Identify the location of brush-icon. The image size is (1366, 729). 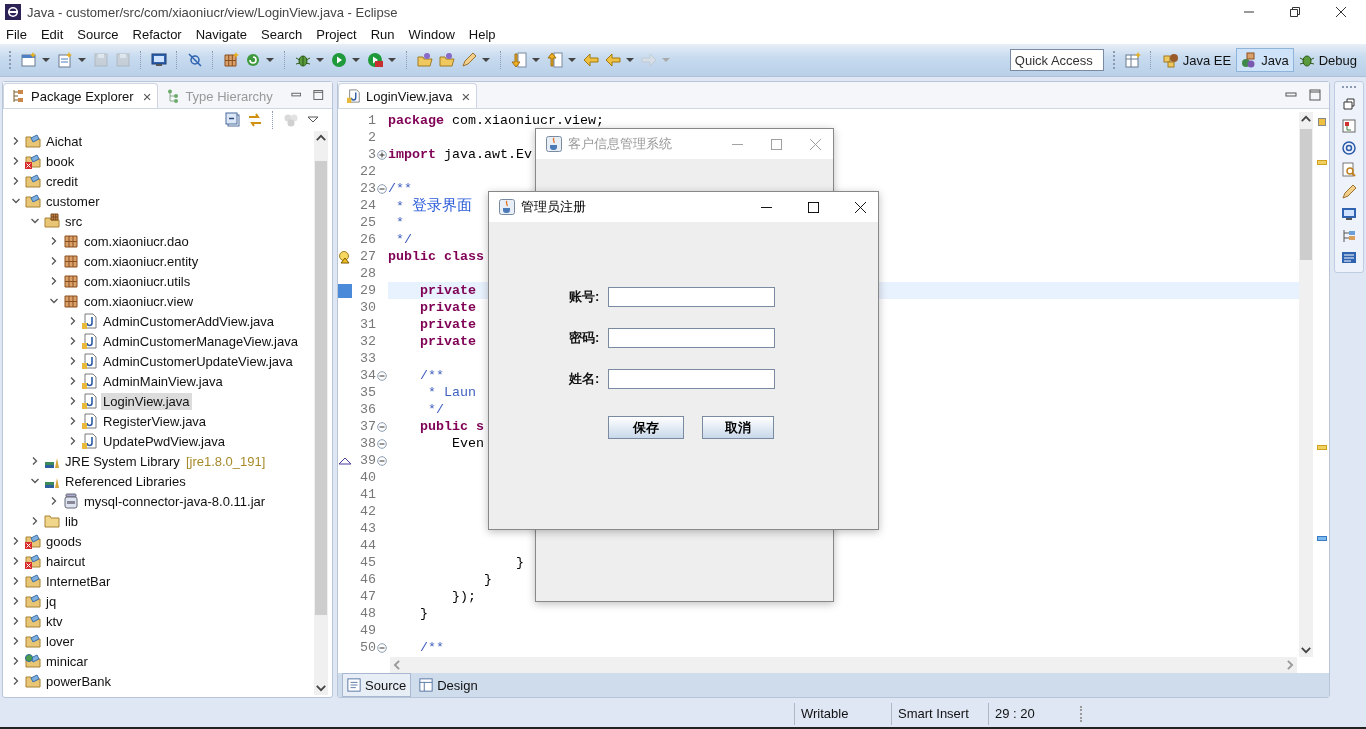
(1349, 192).